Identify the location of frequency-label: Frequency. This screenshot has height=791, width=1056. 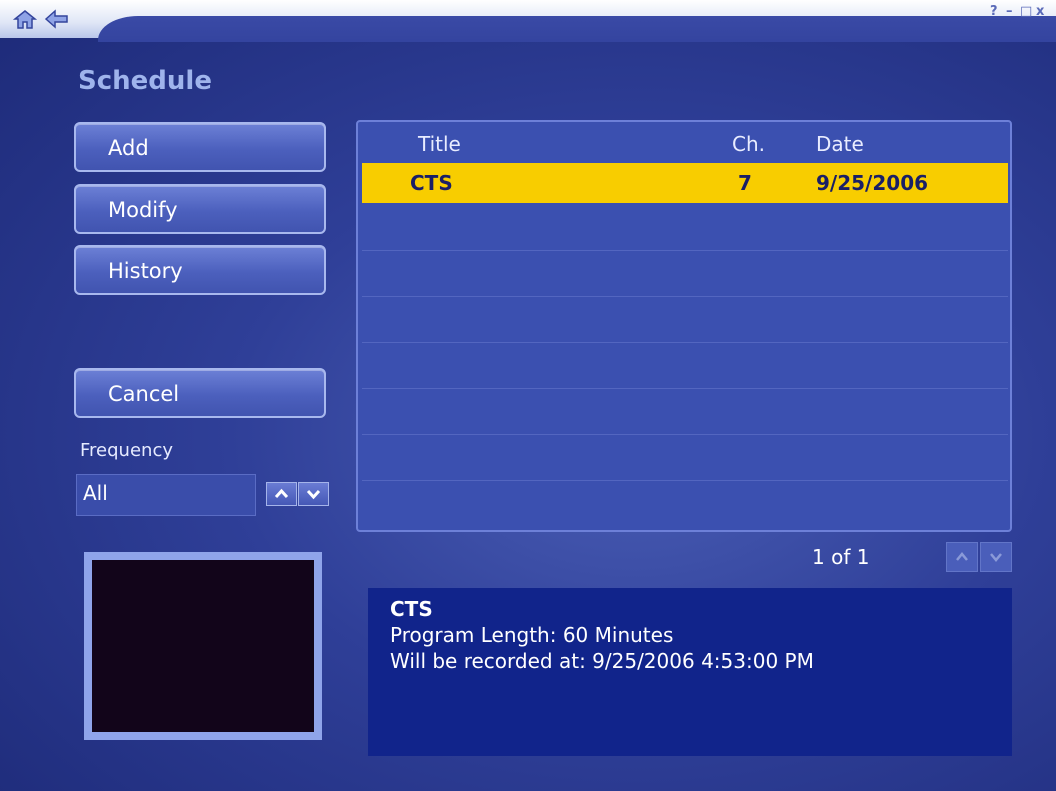
(126, 450).